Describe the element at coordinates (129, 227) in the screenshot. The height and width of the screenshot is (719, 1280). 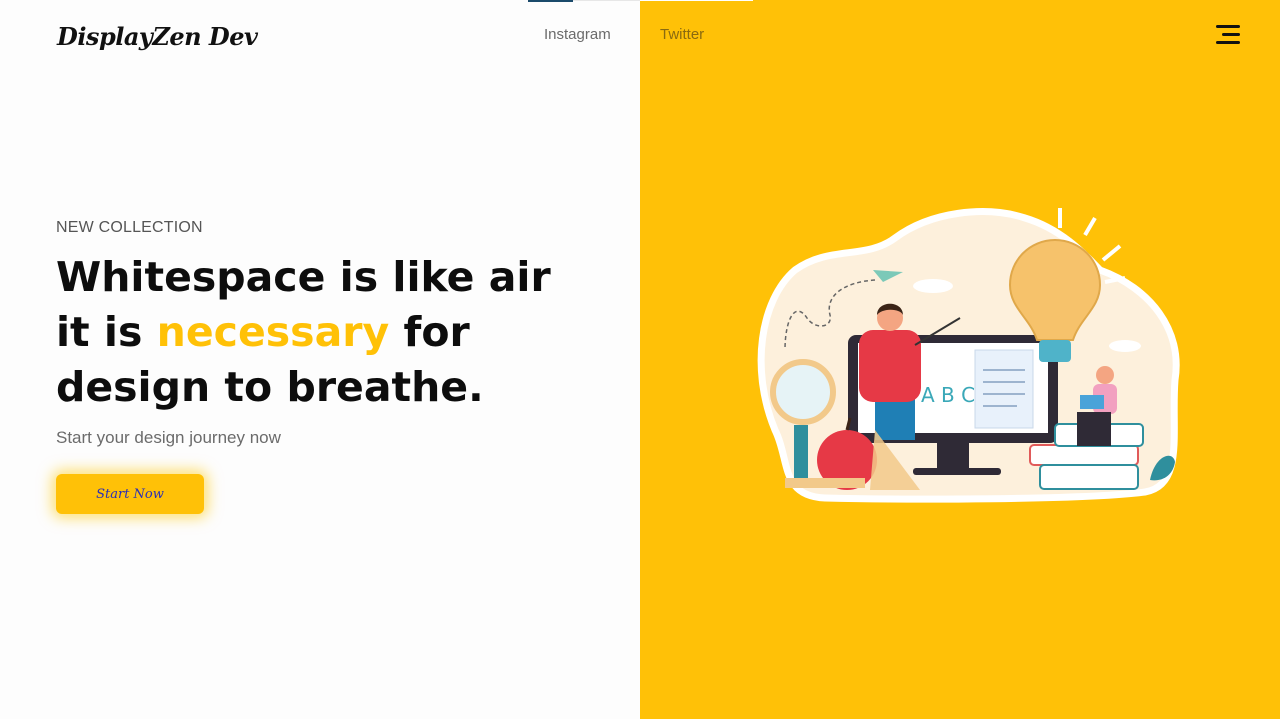
I see `eyebrow-label: NEW COLLECTION` at that location.